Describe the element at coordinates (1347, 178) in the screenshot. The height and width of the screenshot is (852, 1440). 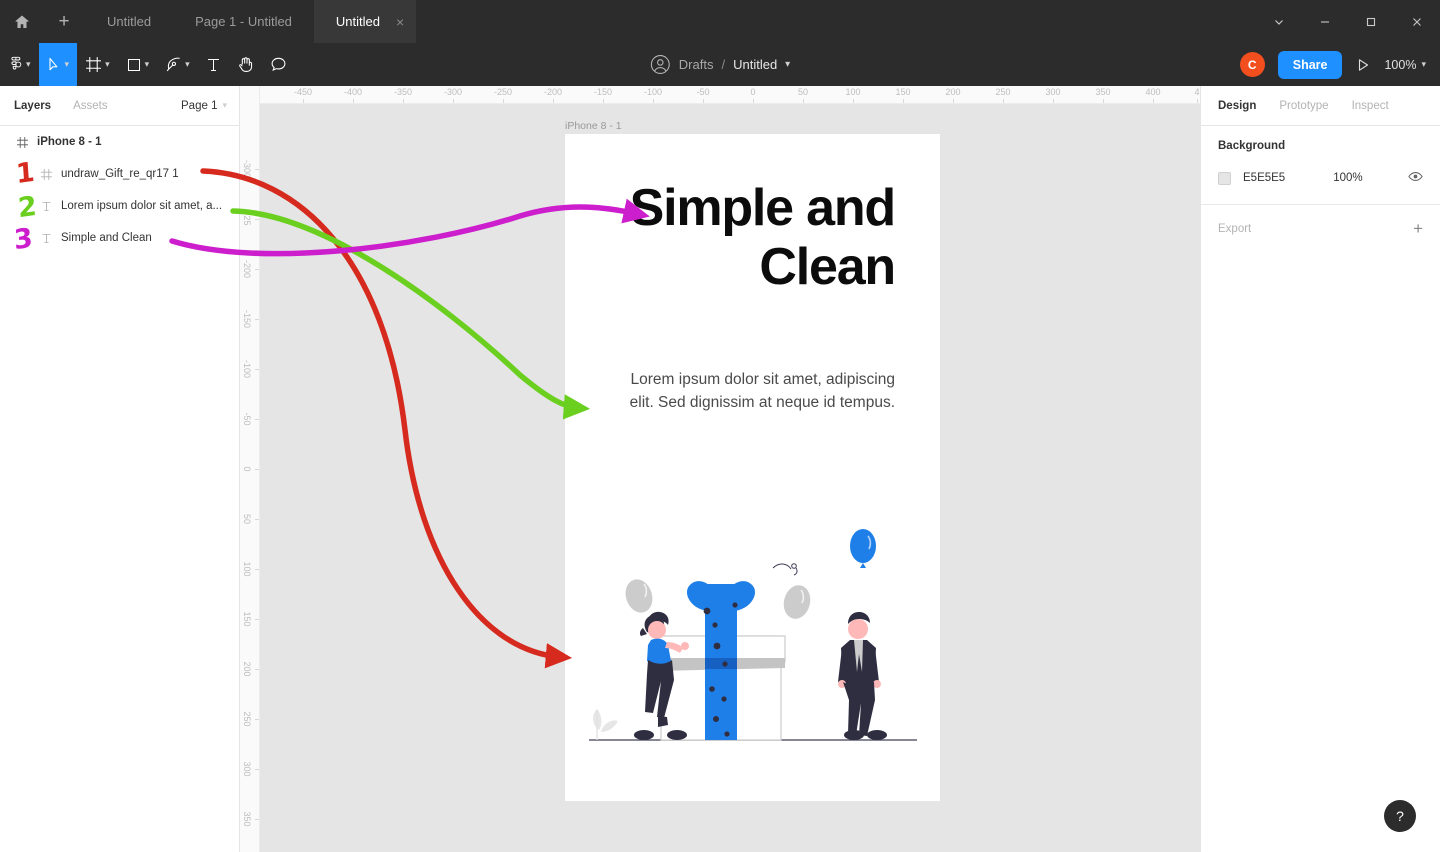
I see `background-opacity-value: 100%` at that location.